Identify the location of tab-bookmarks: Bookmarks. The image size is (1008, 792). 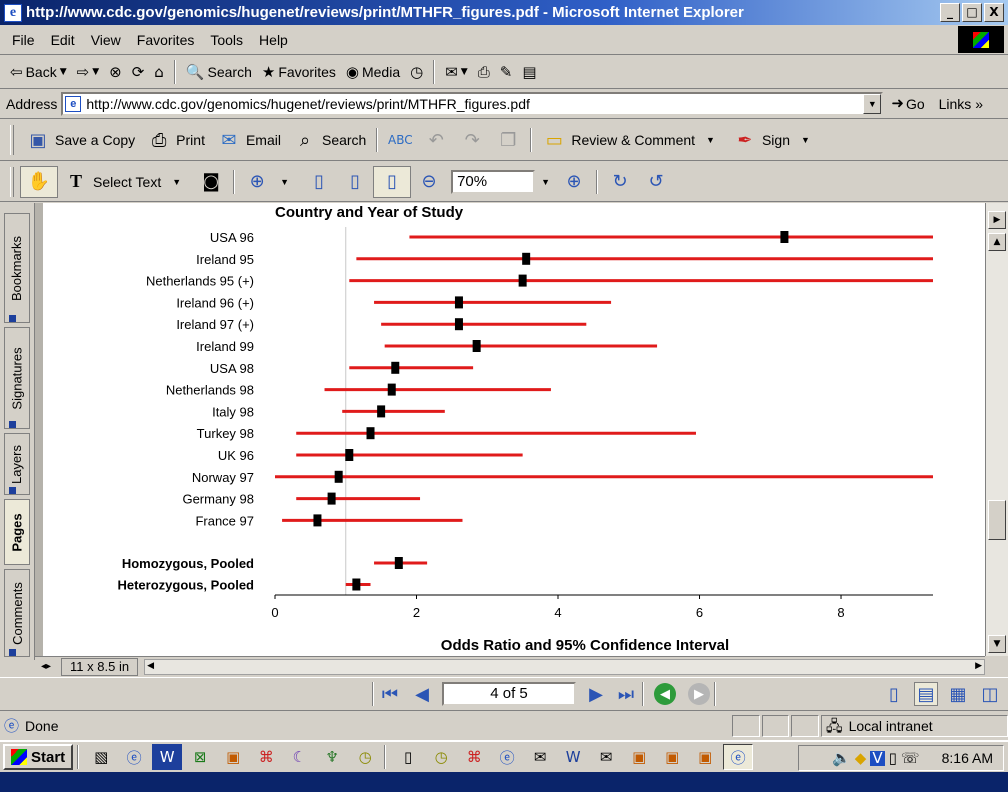
(17, 268).